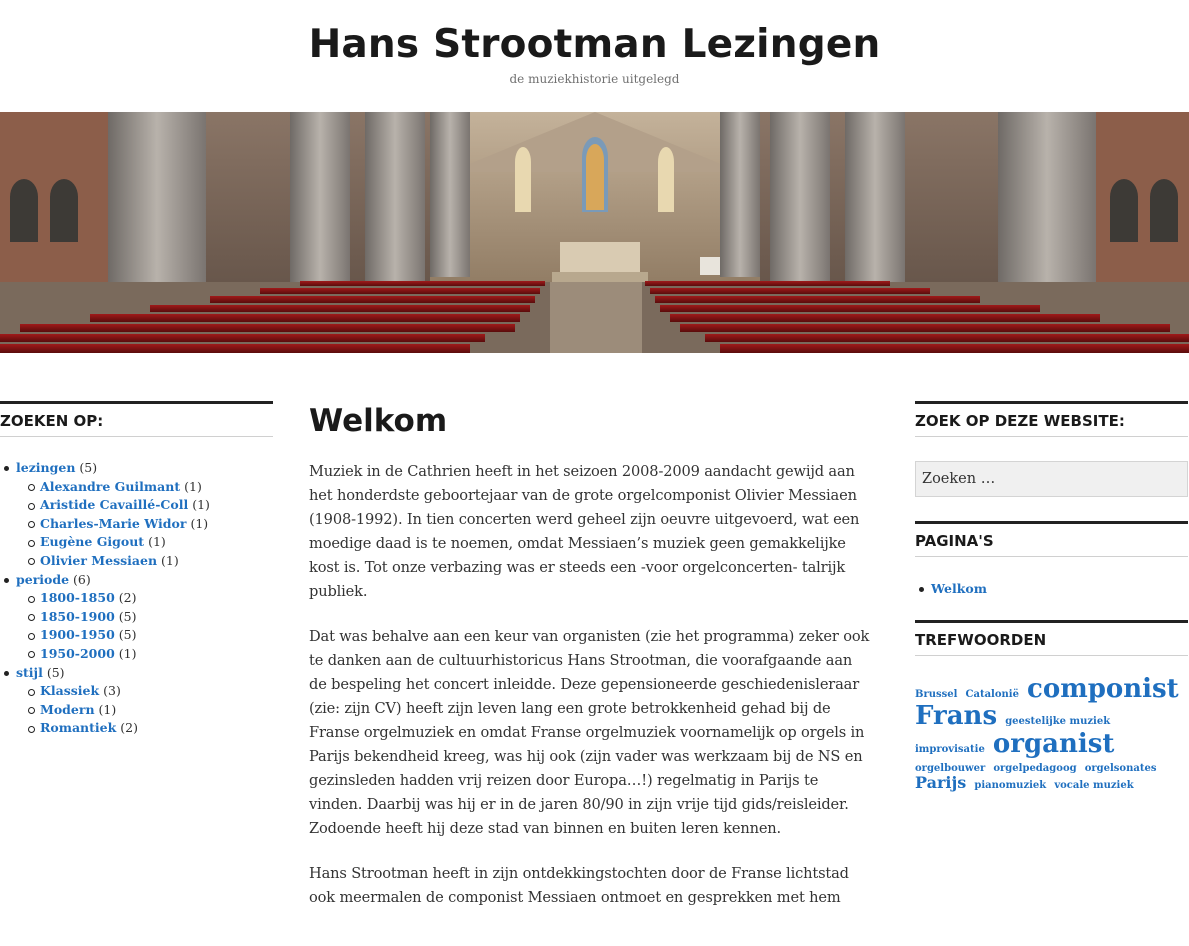 This screenshot has height=946, width=1189. Describe the element at coordinates (77, 616) in the screenshot. I see `subcategory-link: 1850-1900` at that location.